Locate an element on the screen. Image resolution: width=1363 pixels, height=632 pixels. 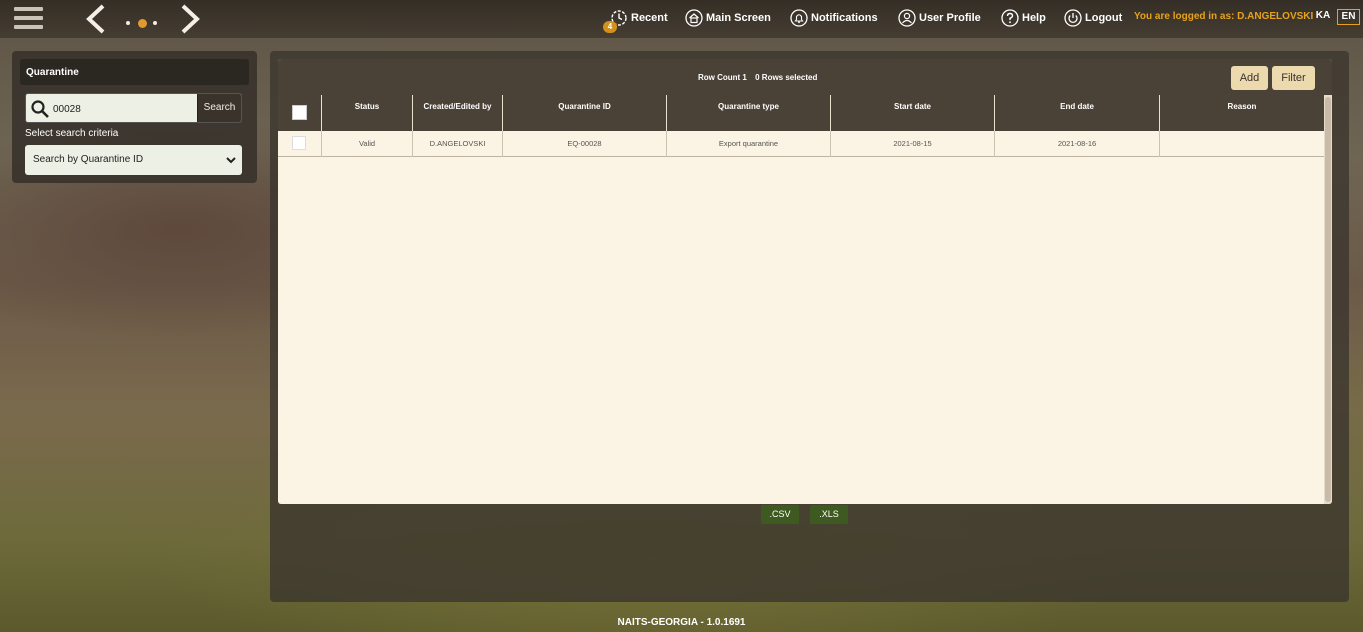
history-dots-icon is located at coordinates (144, 23).